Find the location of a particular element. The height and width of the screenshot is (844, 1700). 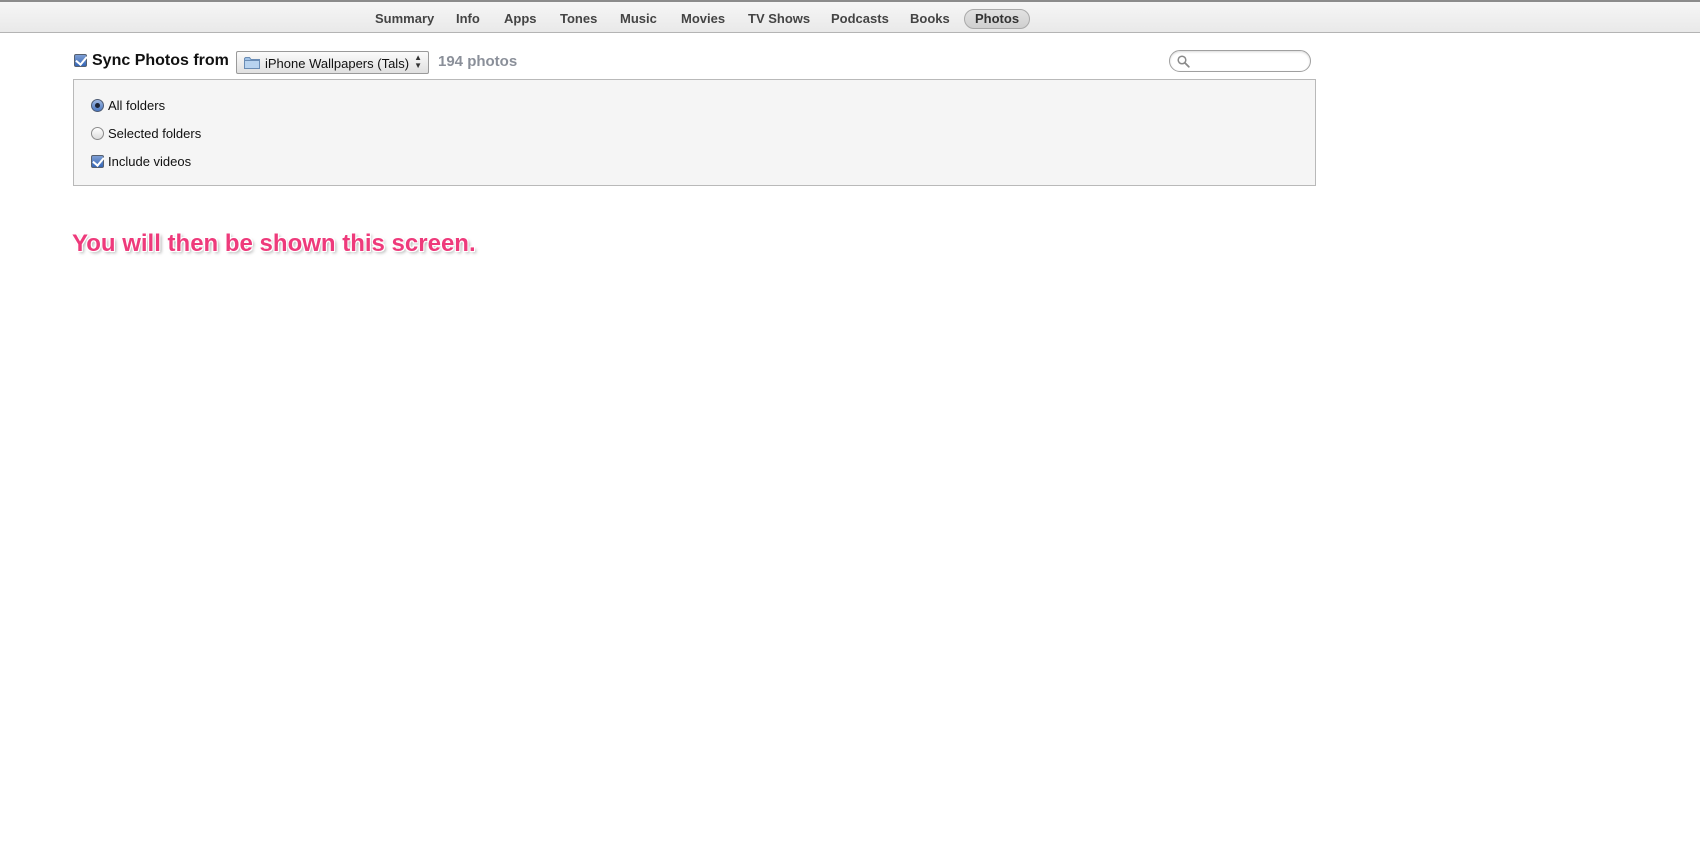

search-input is located at coordinates (1249, 61).